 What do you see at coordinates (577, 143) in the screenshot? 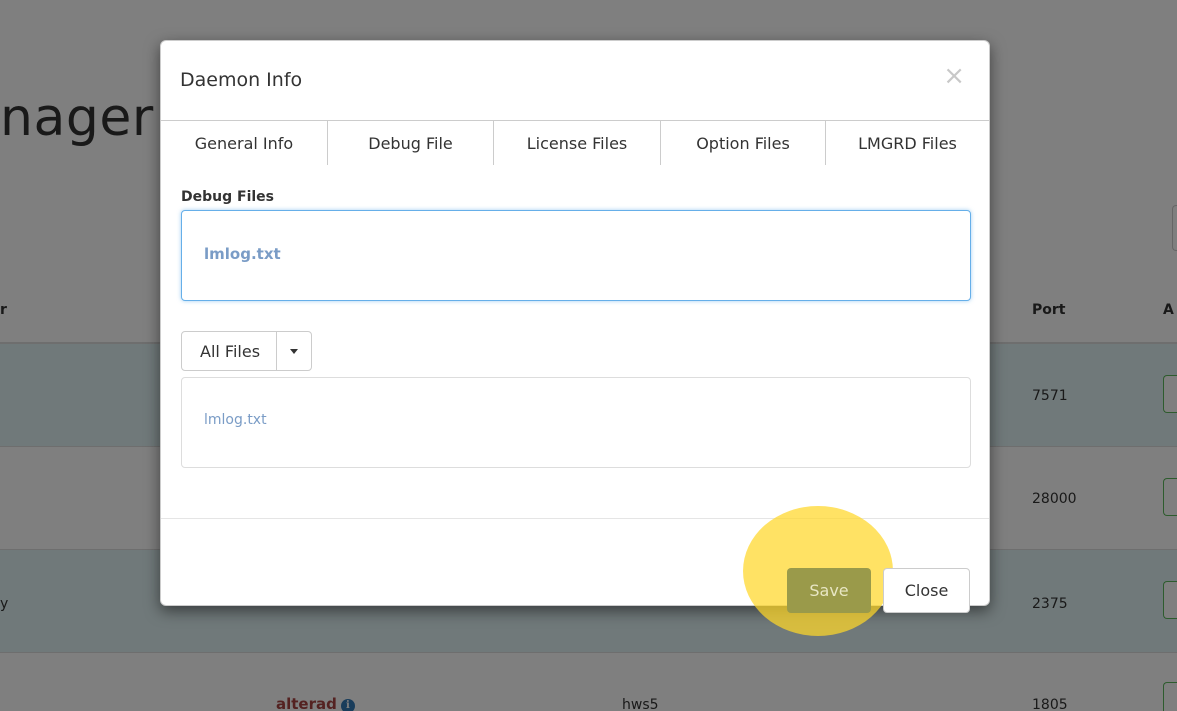
I see `tab-license-files: License Files` at bounding box center [577, 143].